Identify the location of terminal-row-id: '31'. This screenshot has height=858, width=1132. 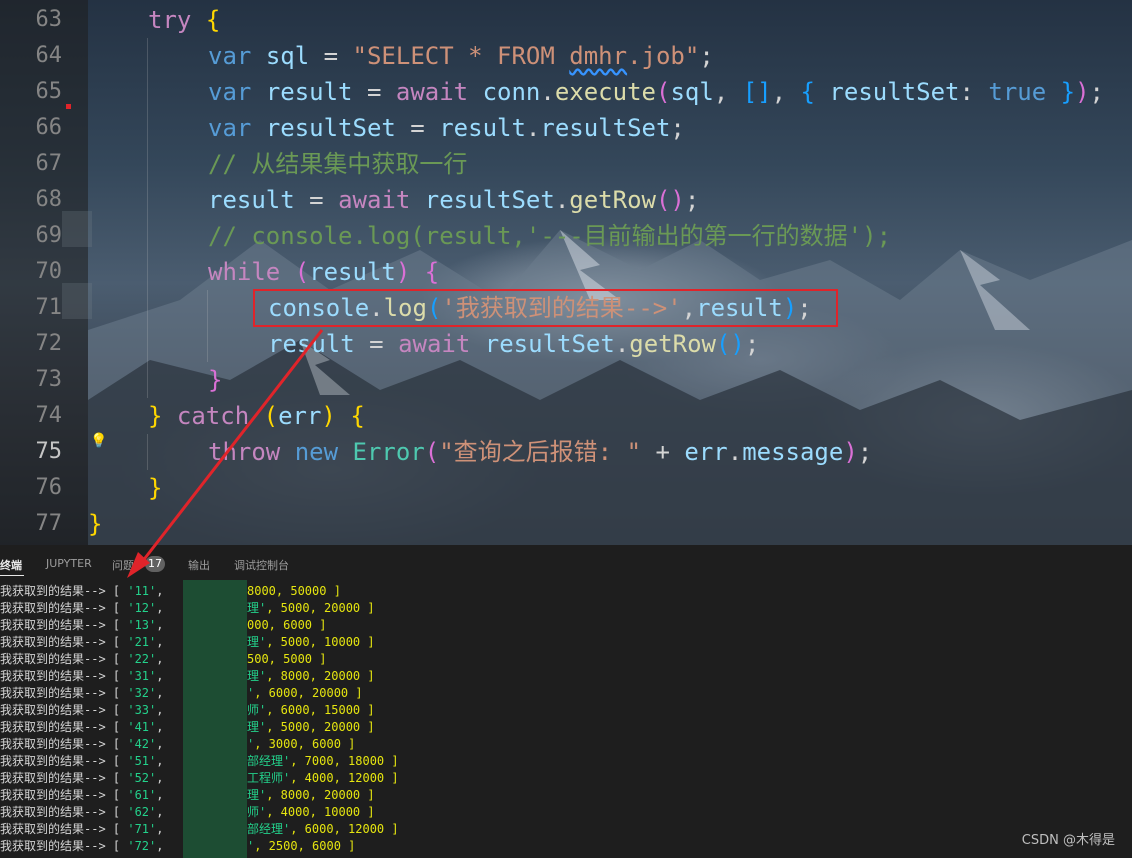
(142, 676).